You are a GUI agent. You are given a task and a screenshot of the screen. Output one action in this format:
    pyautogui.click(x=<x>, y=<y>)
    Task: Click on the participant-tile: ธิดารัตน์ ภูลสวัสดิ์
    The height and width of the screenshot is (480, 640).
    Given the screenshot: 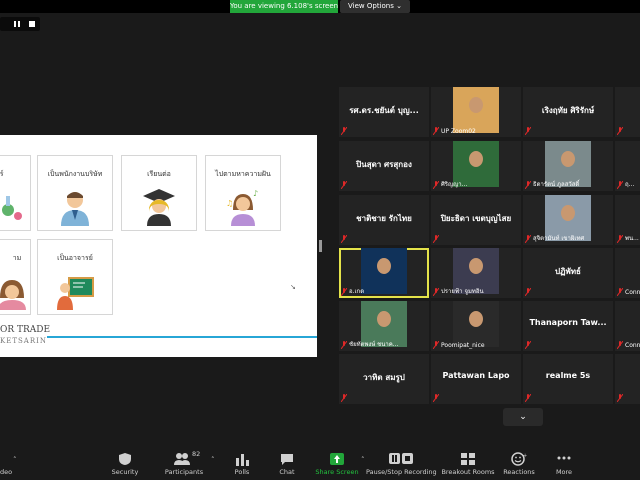 What is the action you would take?
    pyautogui.click(x=568, y=166)
    